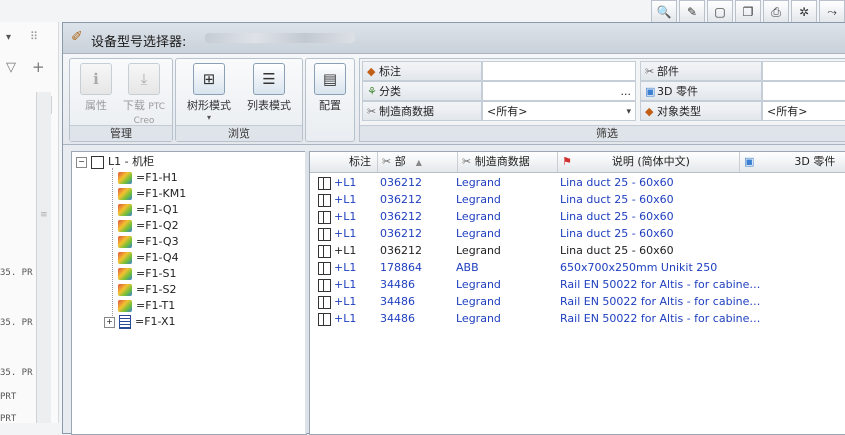  I want to click on header-part3d: ▣ 3D 零件, so click(792, 162).